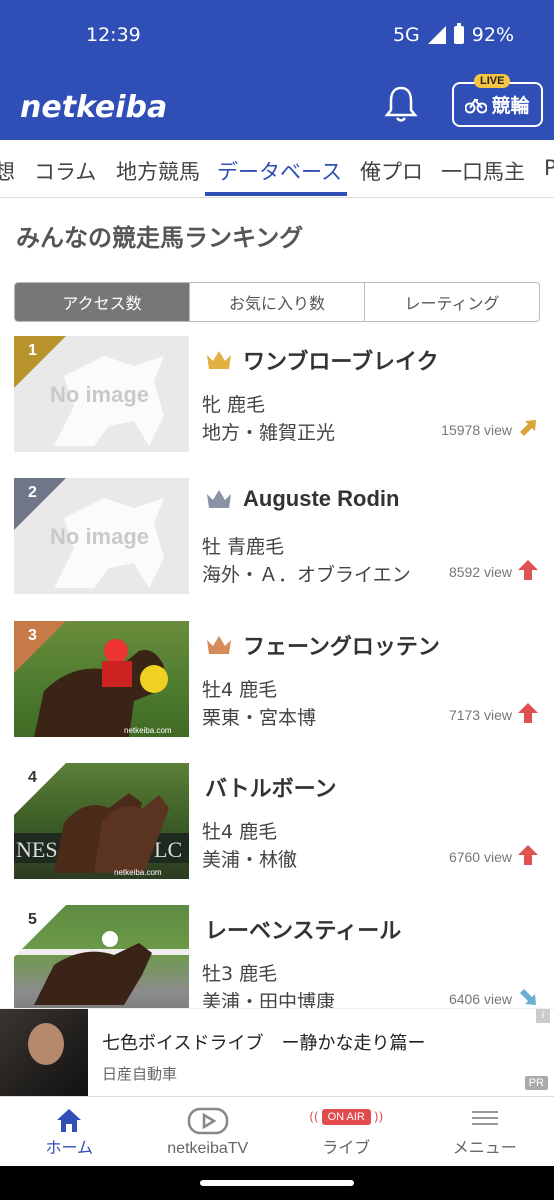  I want to click on menu-icon, so click(484, 1118).